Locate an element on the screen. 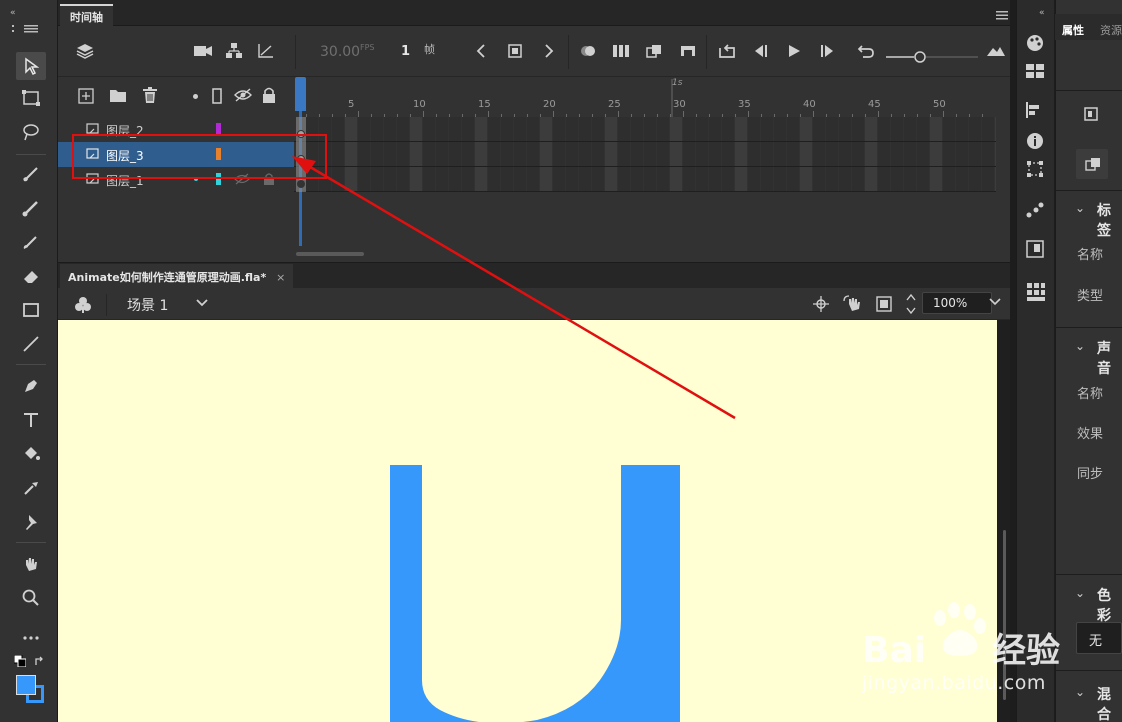 This screenshot has height=722, width=1122. frame-grid is located at coordinates (645, 154).